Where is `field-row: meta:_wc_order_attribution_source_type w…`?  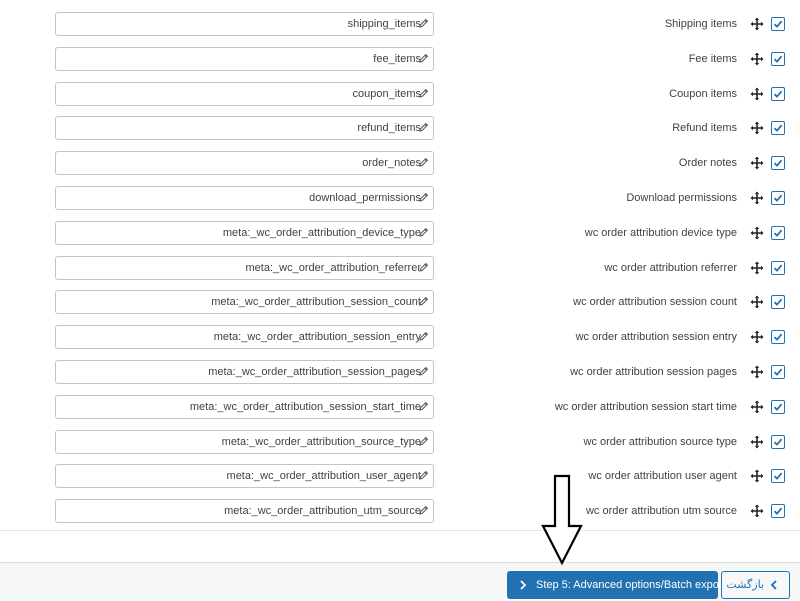 field-row: meta:_wc_order_attribution_source_type w… is located at coordinates (400, 436).